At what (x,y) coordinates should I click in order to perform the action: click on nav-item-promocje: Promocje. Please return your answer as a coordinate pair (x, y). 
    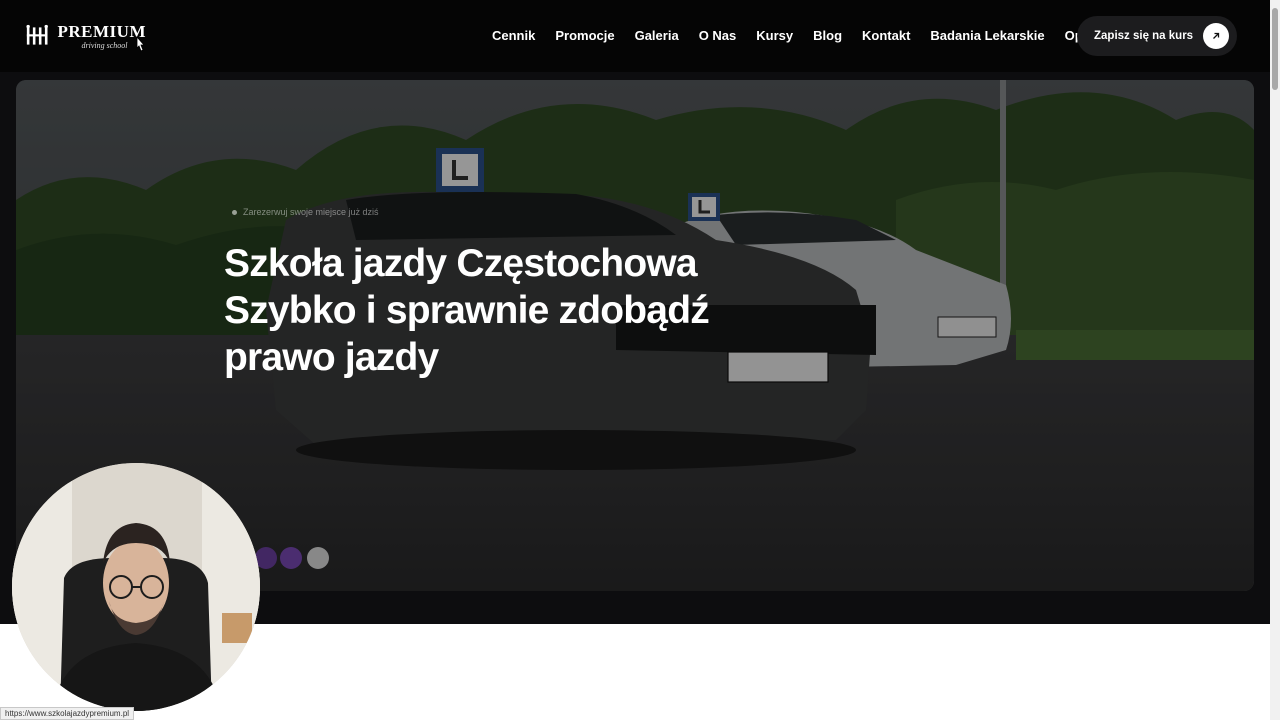
    Looking at the image, I should click on (584, 35).